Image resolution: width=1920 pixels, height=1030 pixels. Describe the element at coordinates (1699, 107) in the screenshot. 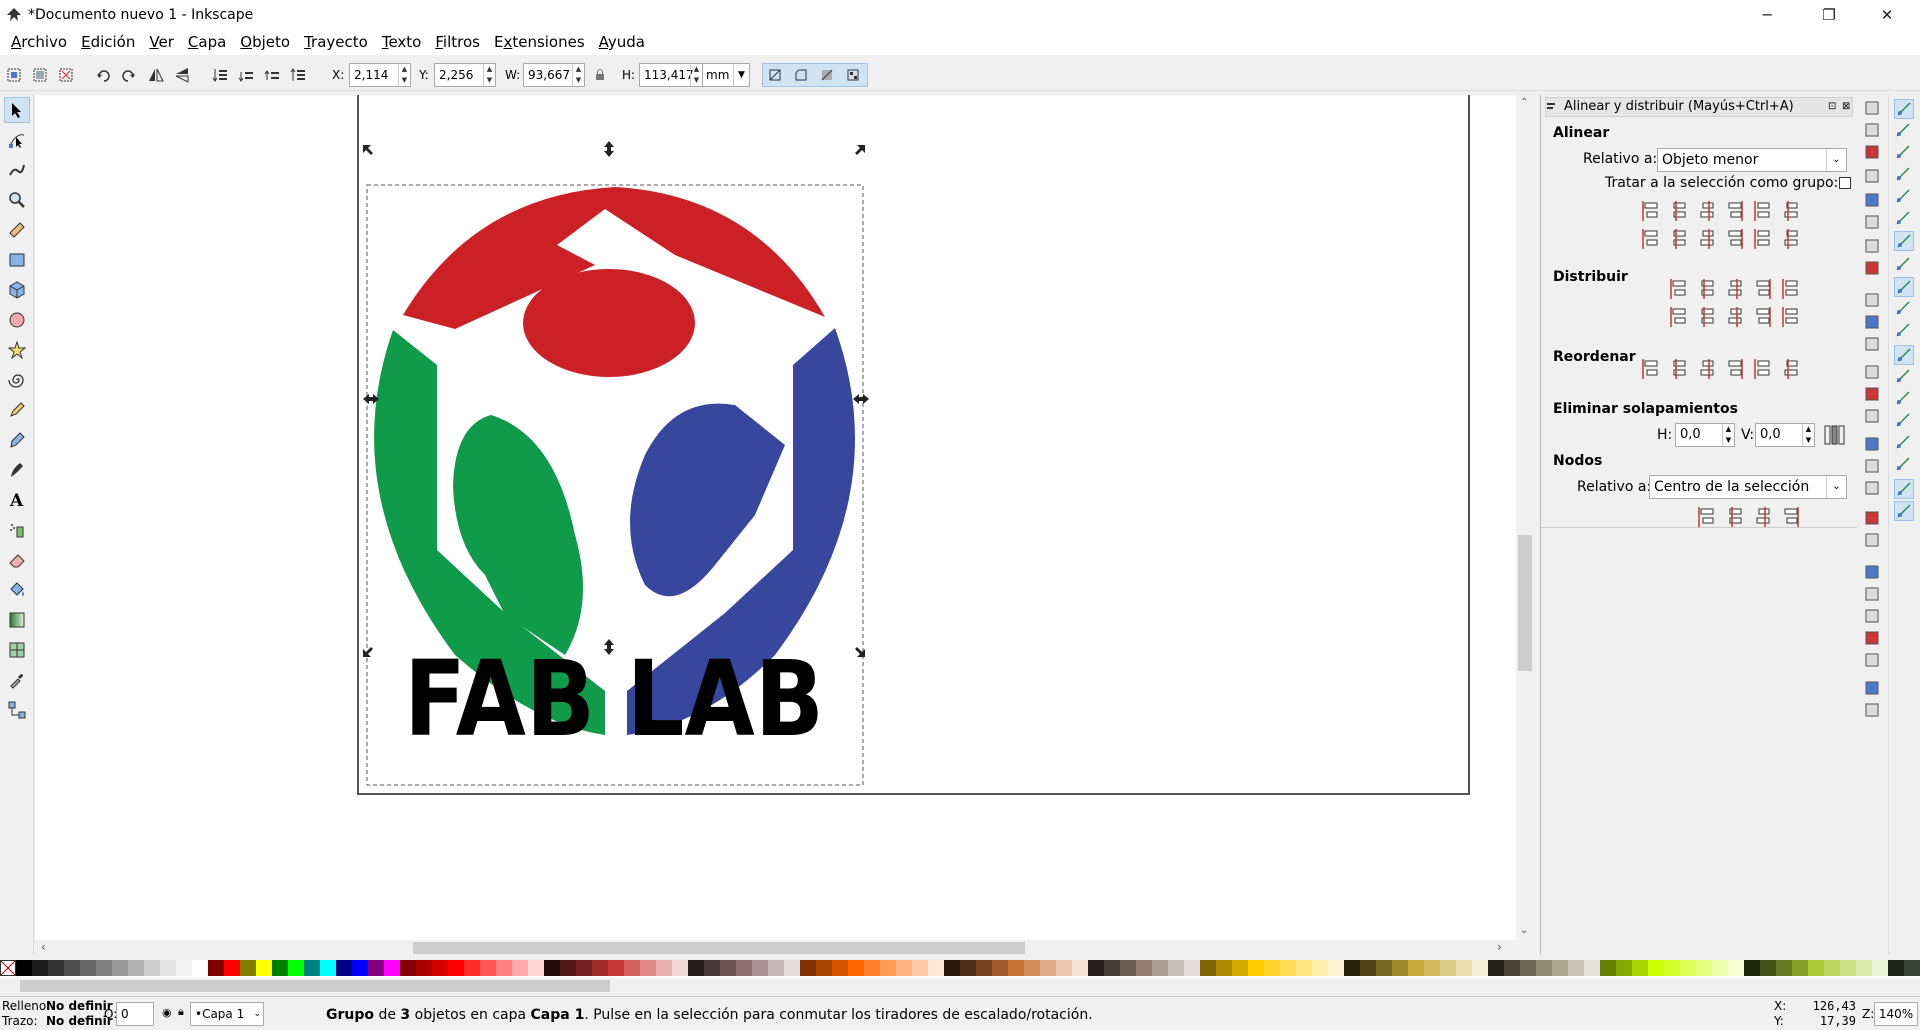

I see `panel-title: Alinear y distribuir (Mayús+Ctrl+A) ⊡ ⊠` at that location.